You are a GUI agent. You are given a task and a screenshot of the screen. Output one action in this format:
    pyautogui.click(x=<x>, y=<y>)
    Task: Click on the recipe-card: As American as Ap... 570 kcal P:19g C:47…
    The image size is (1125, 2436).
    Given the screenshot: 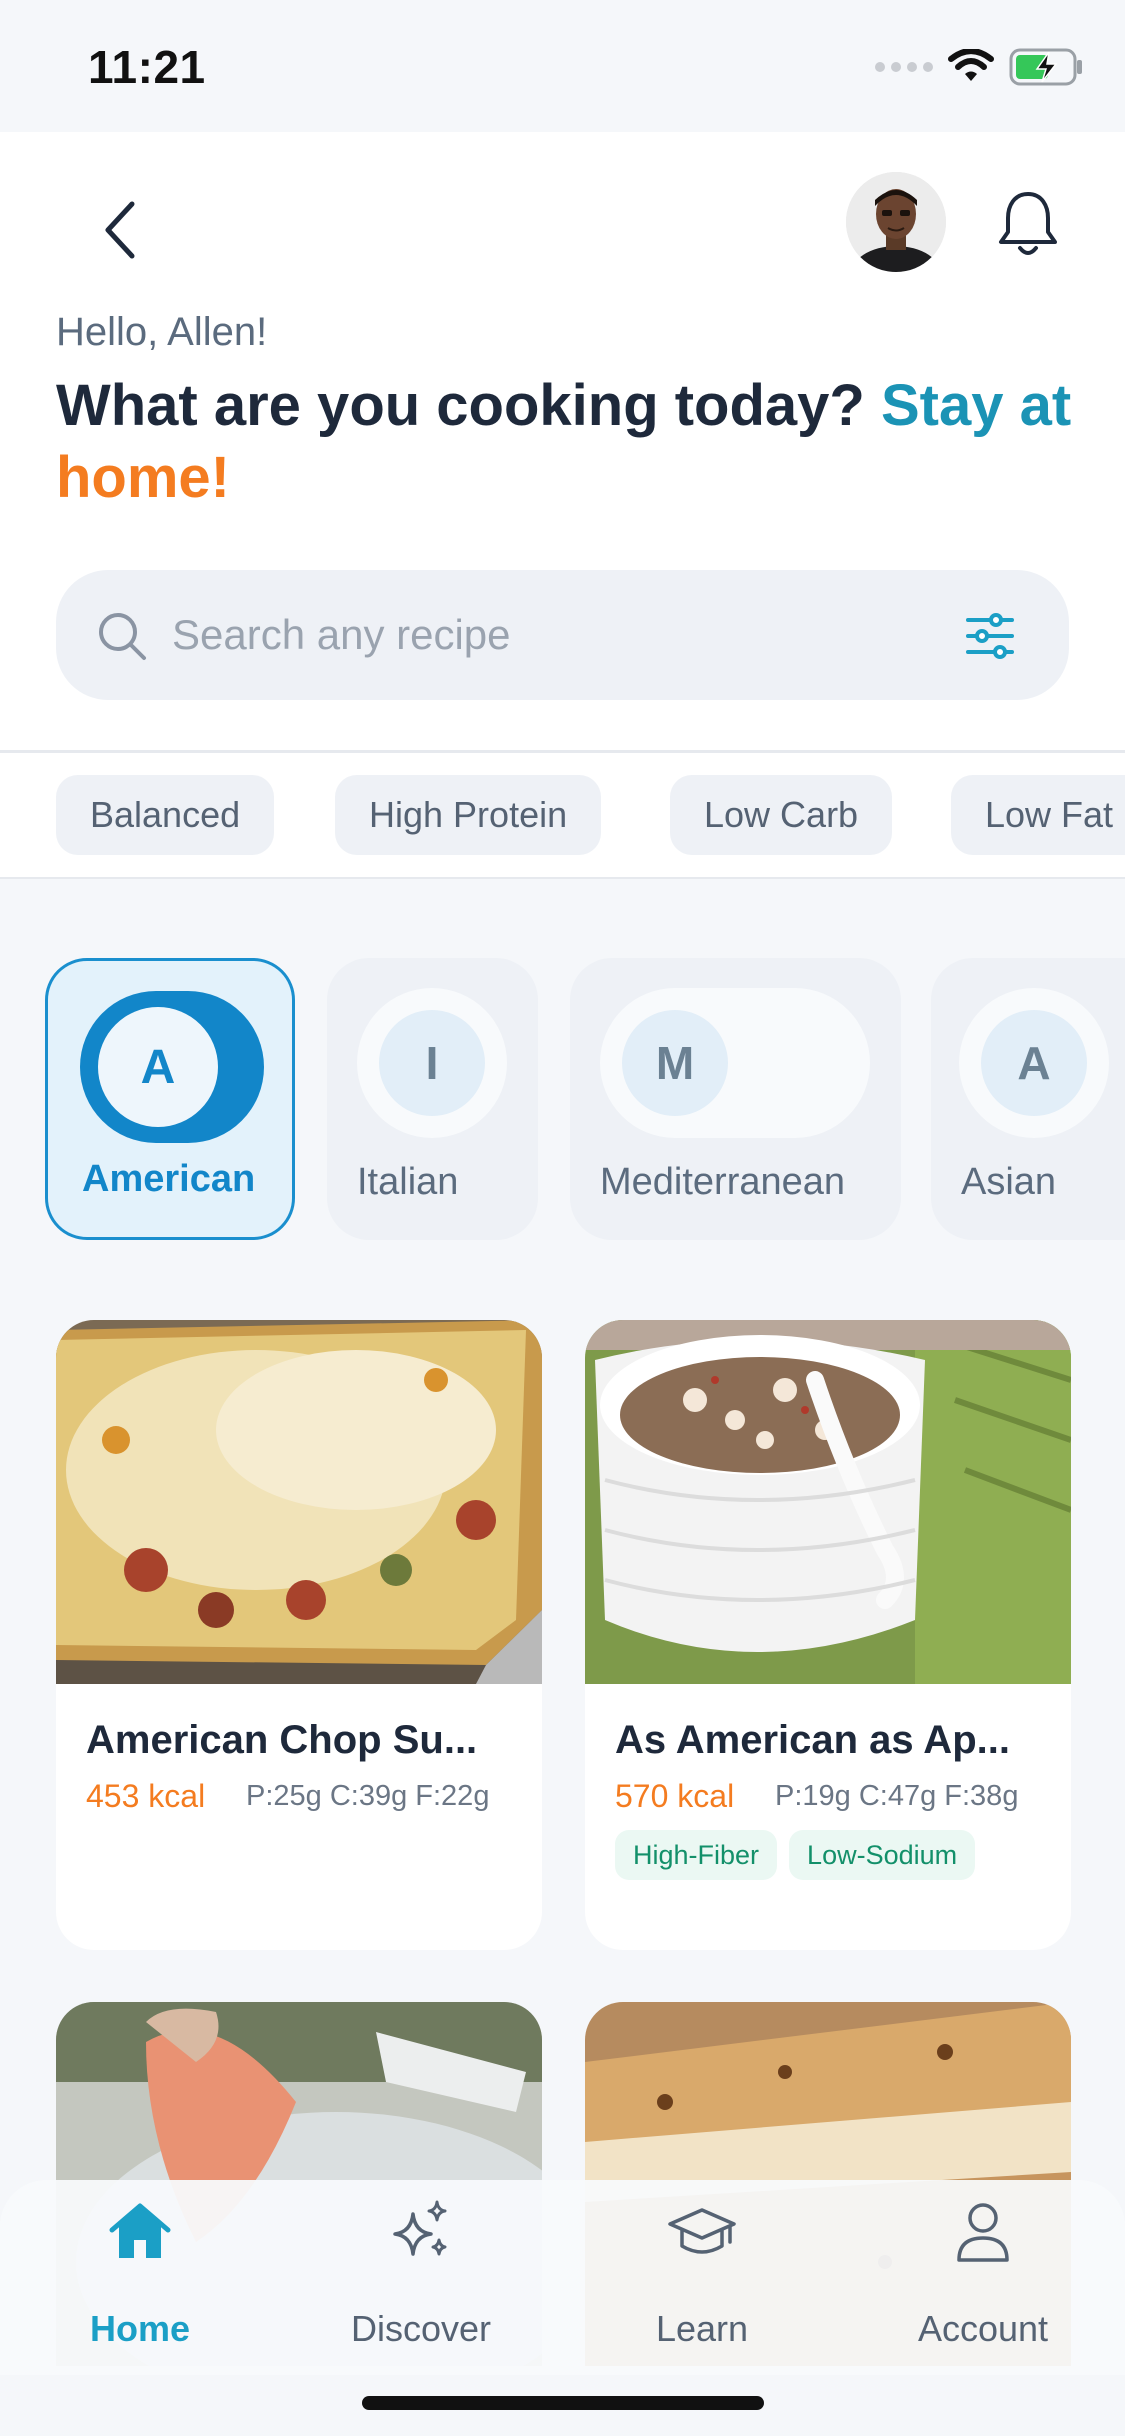 What is the action you would take?
    pyautogui.click(x=828, y=1635)
    